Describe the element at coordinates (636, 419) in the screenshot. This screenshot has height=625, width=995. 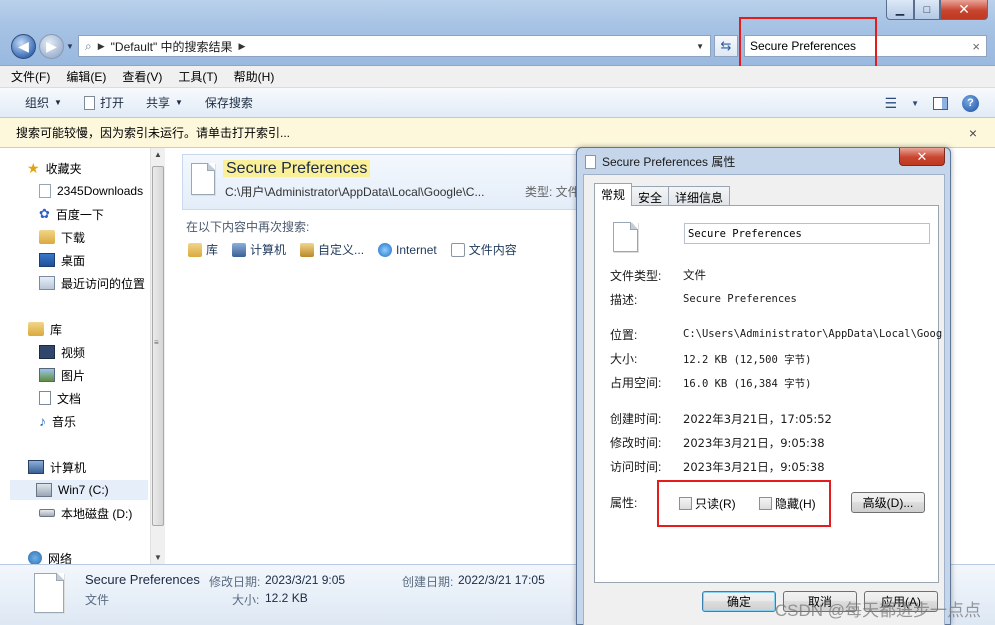
I see `created-label: 创建时间:` at that location.